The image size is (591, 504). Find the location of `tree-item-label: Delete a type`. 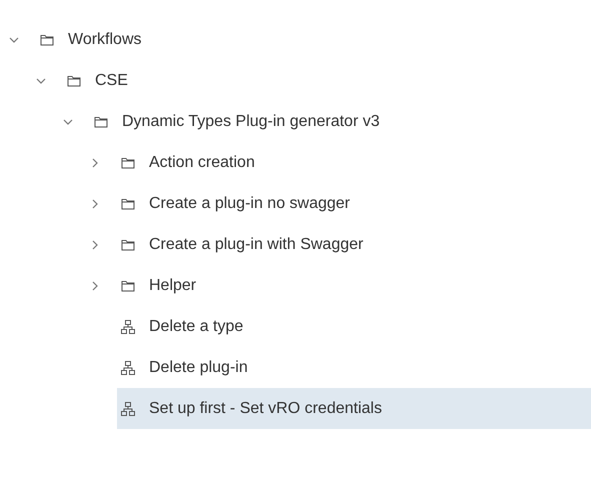

tree-item-label: Delete a type is located at coordinates (196, 326).